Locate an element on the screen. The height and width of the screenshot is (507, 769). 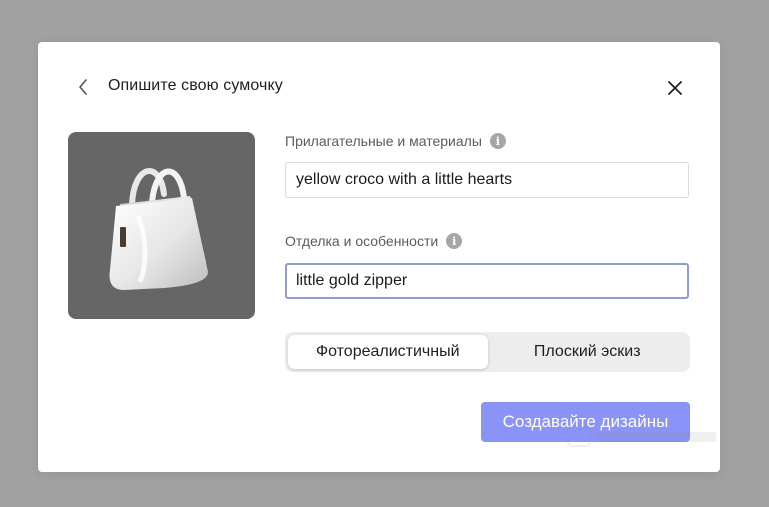
bag-illustration is located at coordinates (158, 229).